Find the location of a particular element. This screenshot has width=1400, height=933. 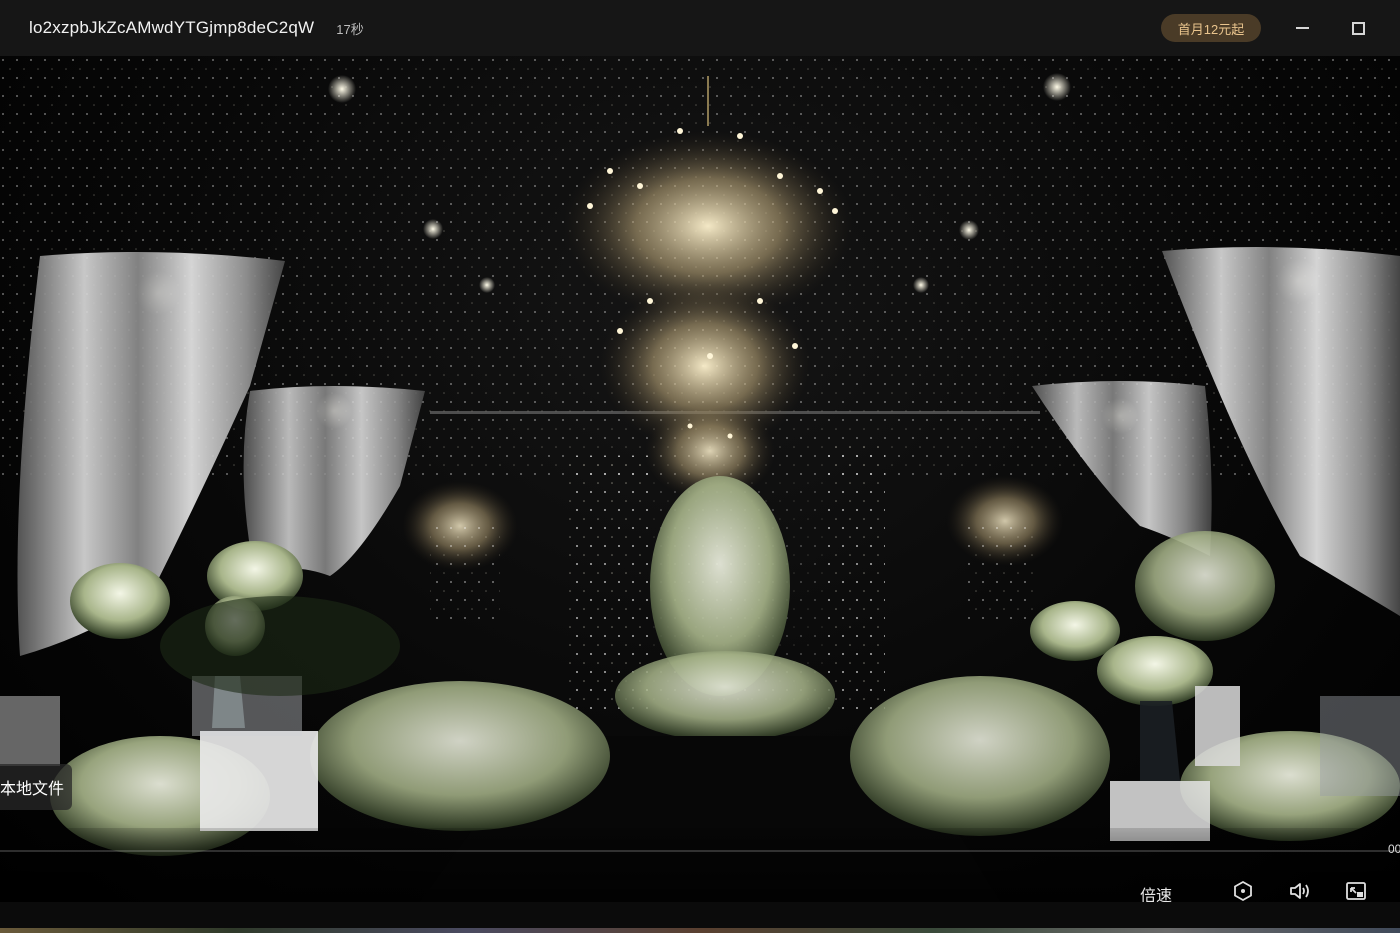

settings-button is located at coordinates (1244, 891).